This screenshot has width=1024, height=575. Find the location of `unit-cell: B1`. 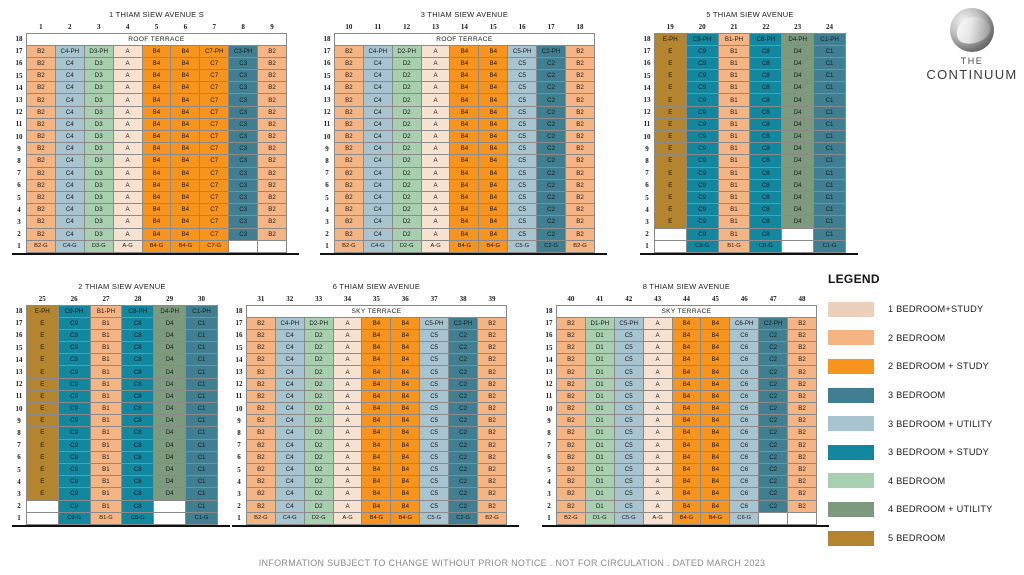

unit-cell: B1 is located at coordinates (734, 185).